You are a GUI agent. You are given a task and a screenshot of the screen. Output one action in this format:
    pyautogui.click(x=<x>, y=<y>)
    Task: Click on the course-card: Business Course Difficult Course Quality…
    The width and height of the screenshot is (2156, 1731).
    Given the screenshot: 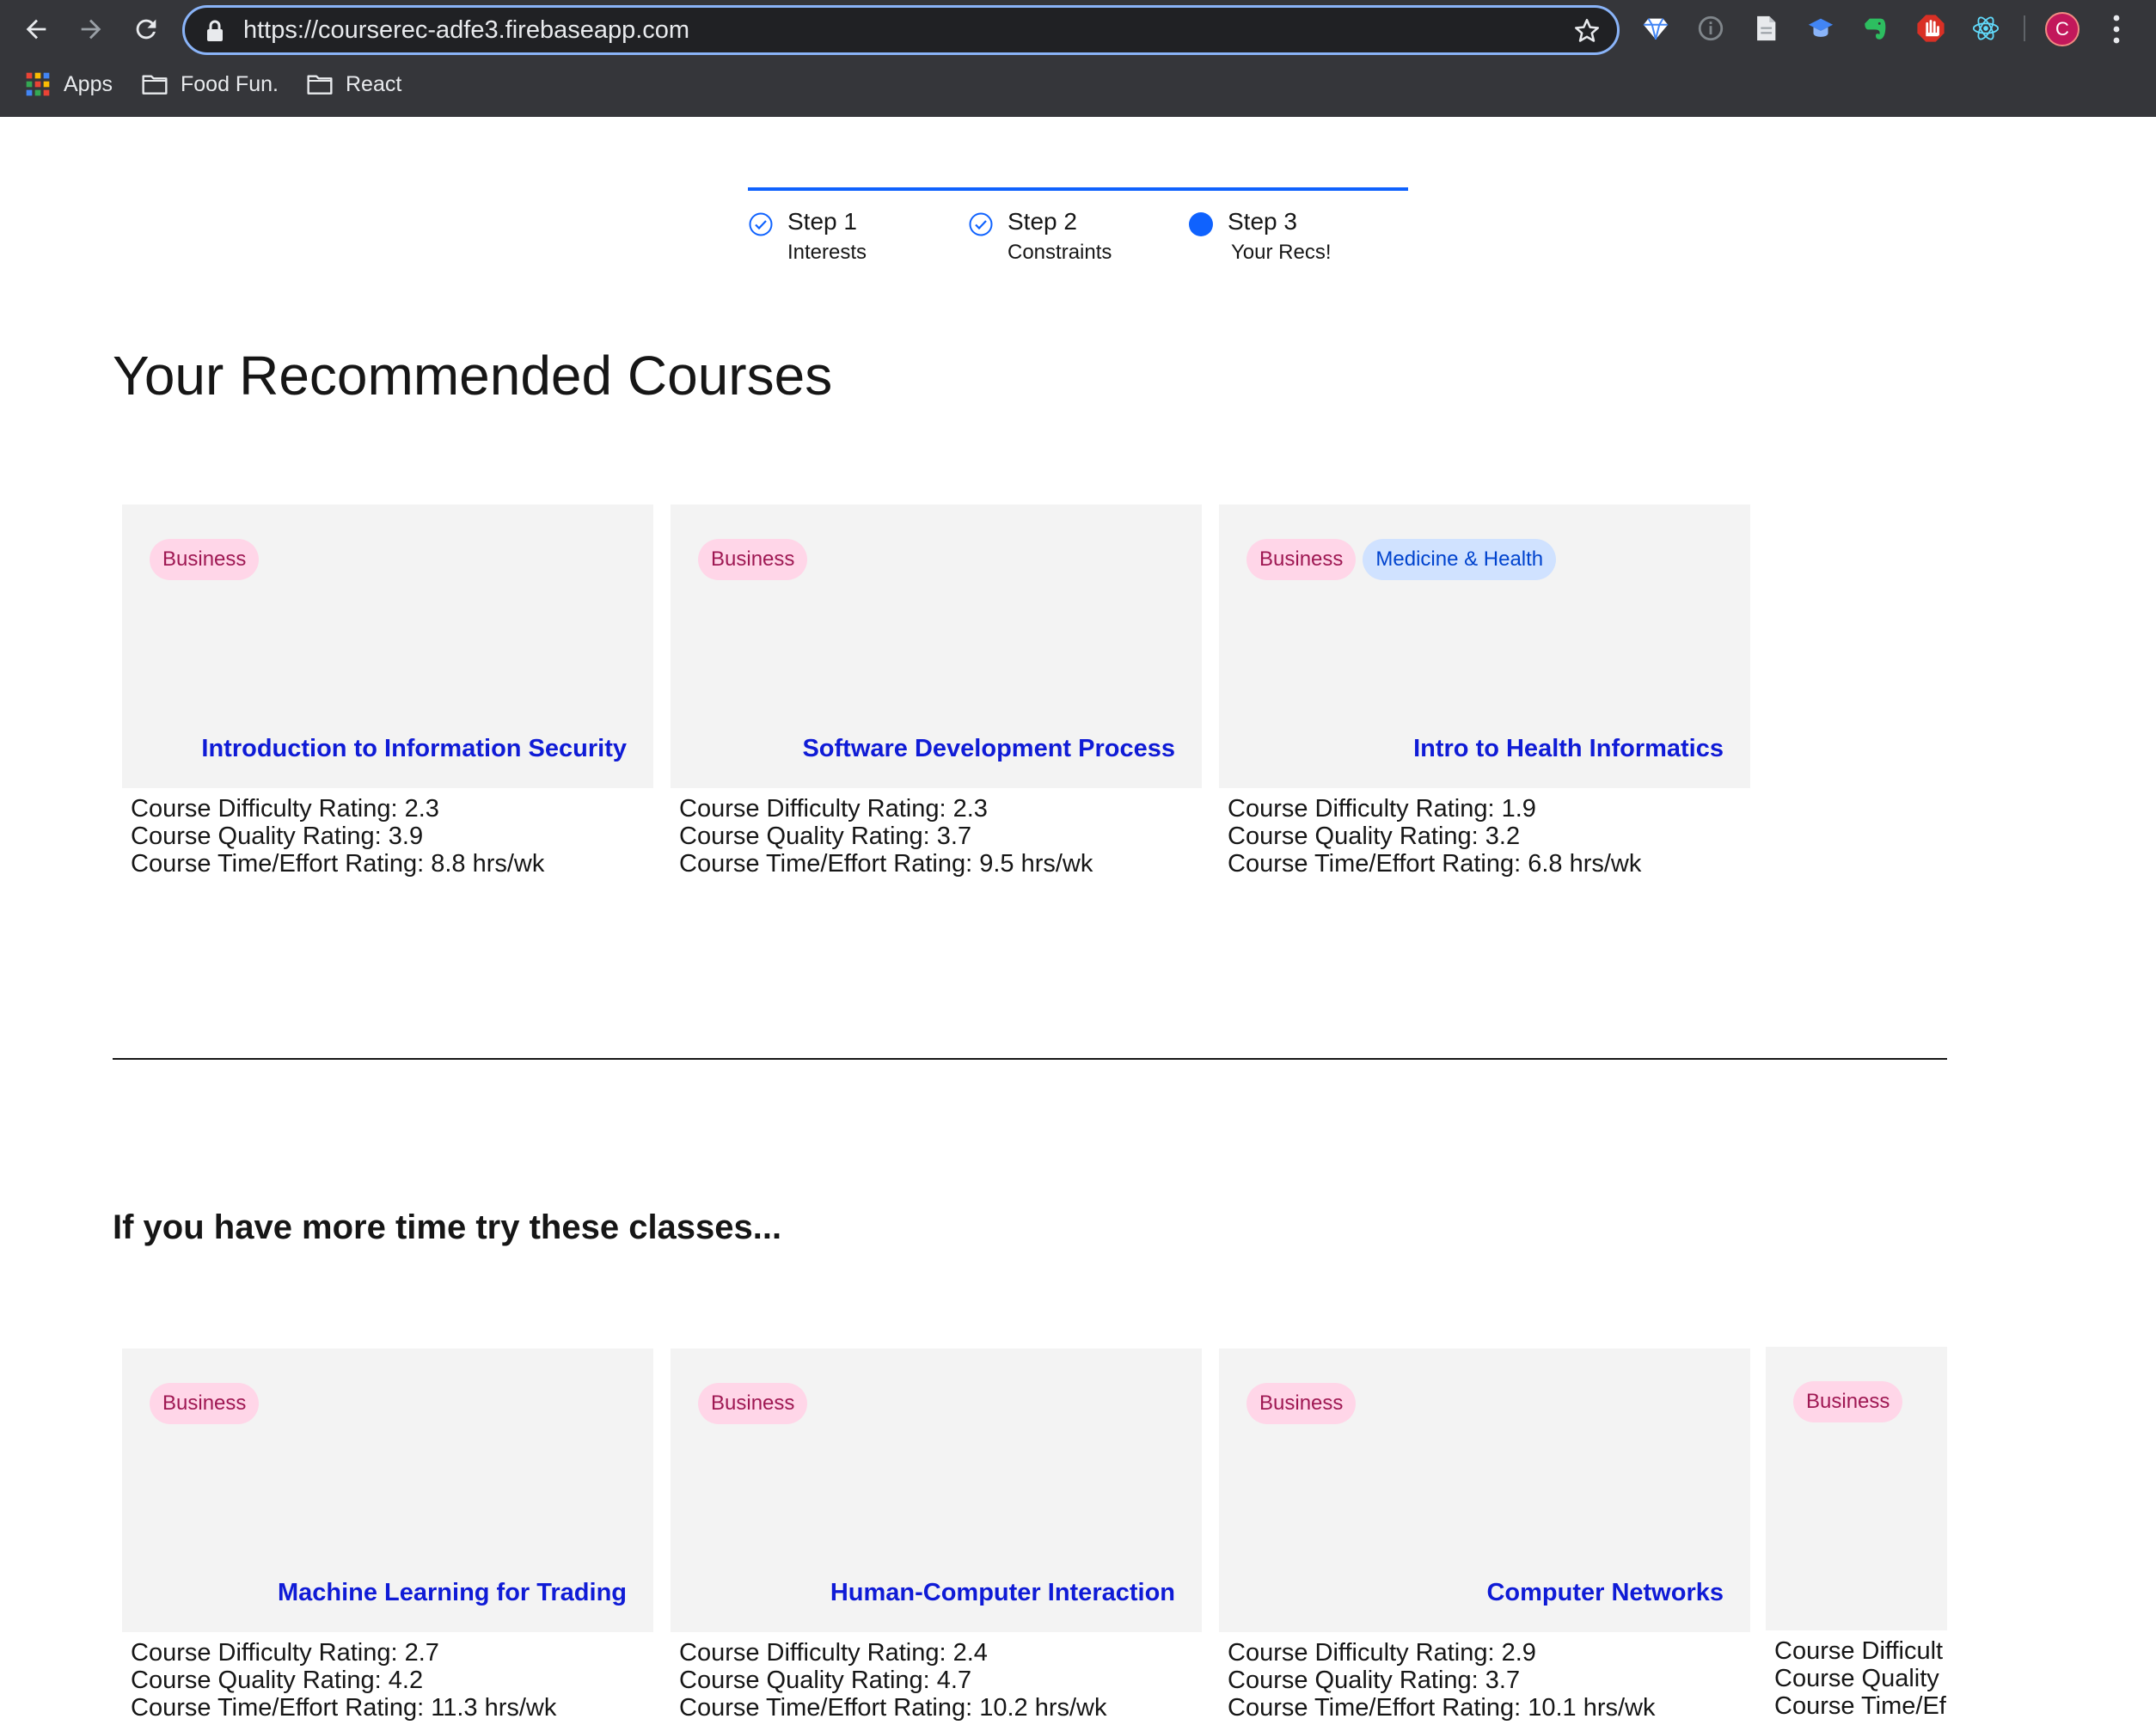 What is the action you would take?
    pyautogui.click(x=1856, y=1534)
    